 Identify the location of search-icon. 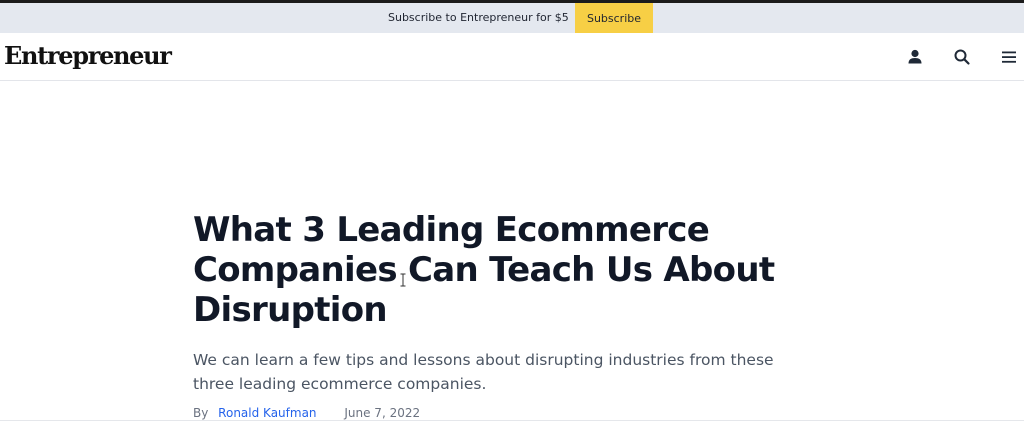
(962, 57).